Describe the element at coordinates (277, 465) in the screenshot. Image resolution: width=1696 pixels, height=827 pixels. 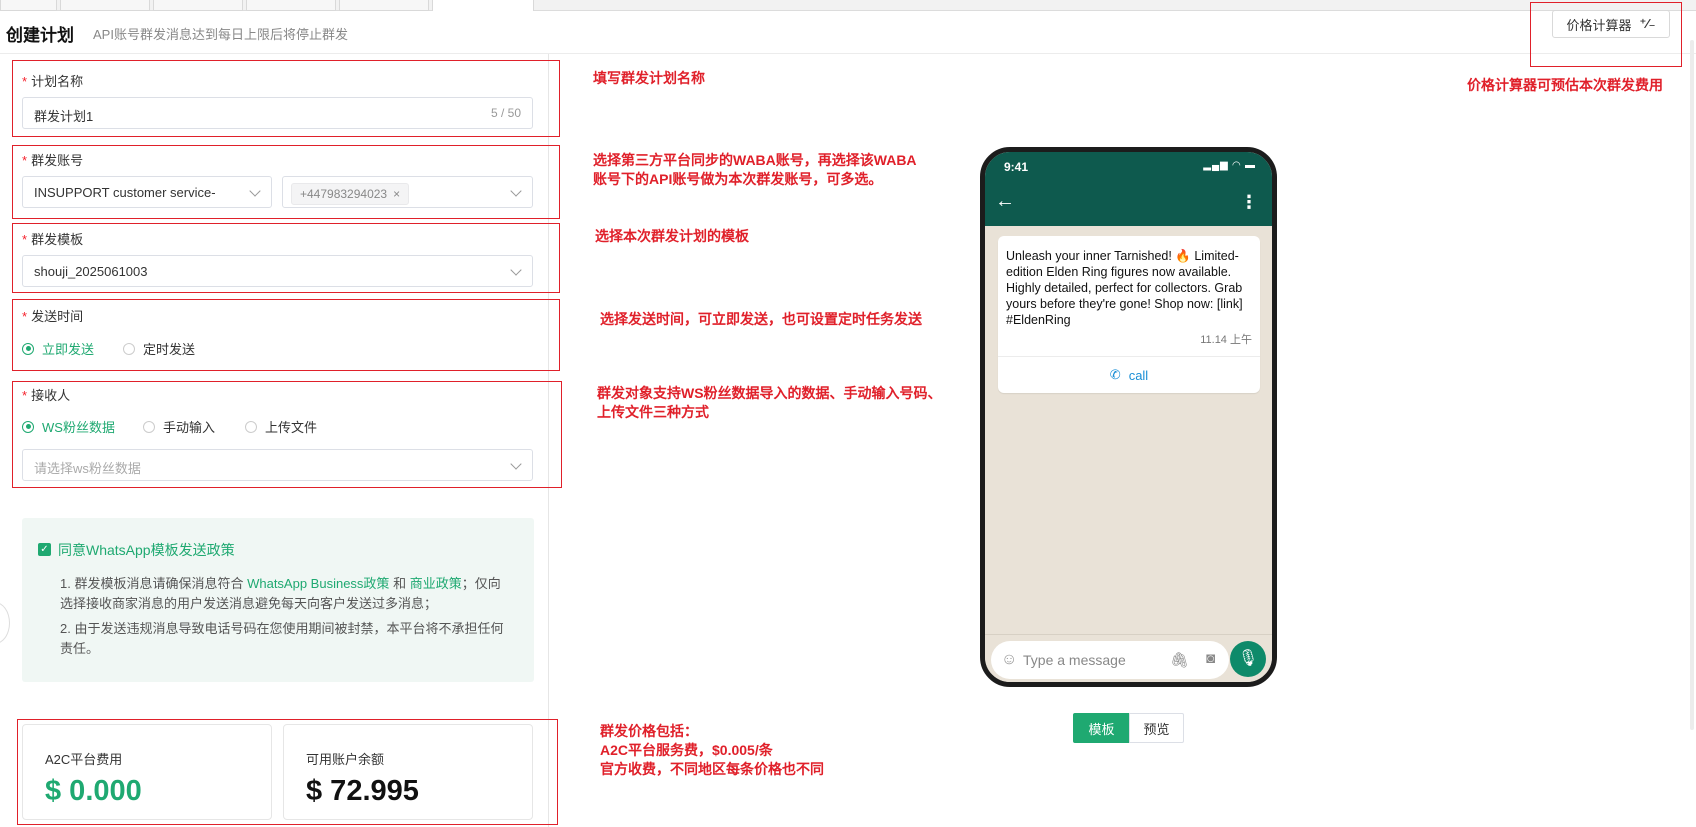
I see `ws-fans-select: 请选择ws粉丝数据` at that location.